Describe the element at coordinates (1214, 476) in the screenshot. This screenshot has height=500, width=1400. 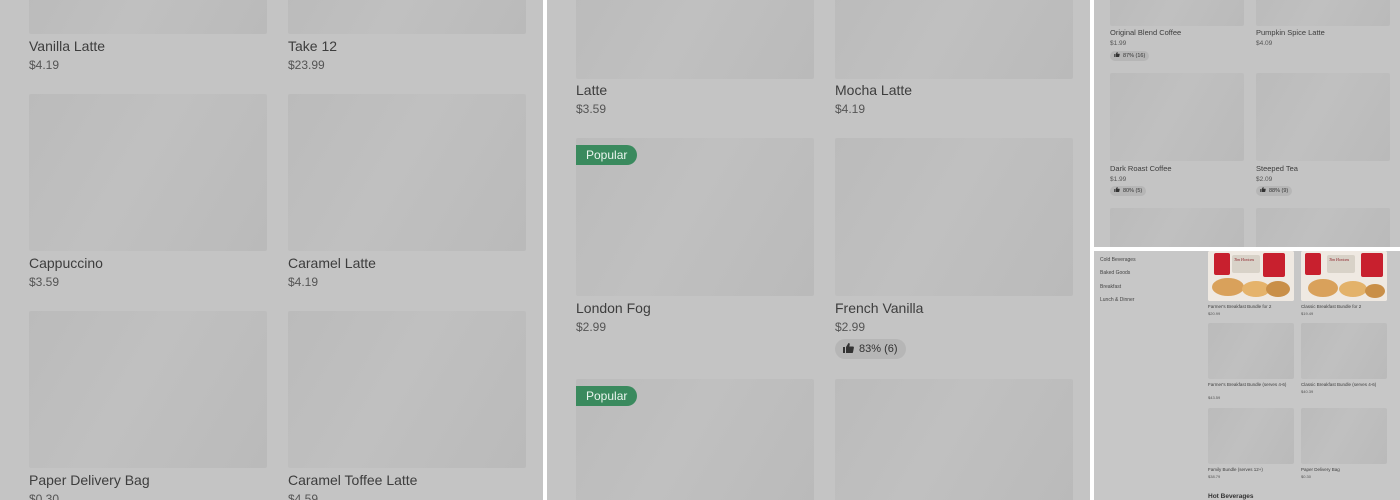
I see `item-price: $38.79` at that location.